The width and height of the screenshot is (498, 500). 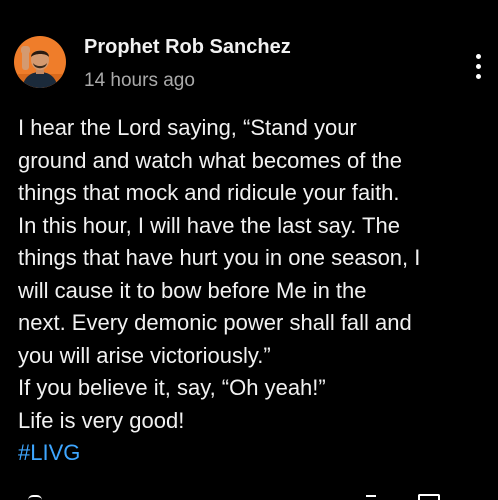 I want to click on avatar-image, so click(x=40, y=62).